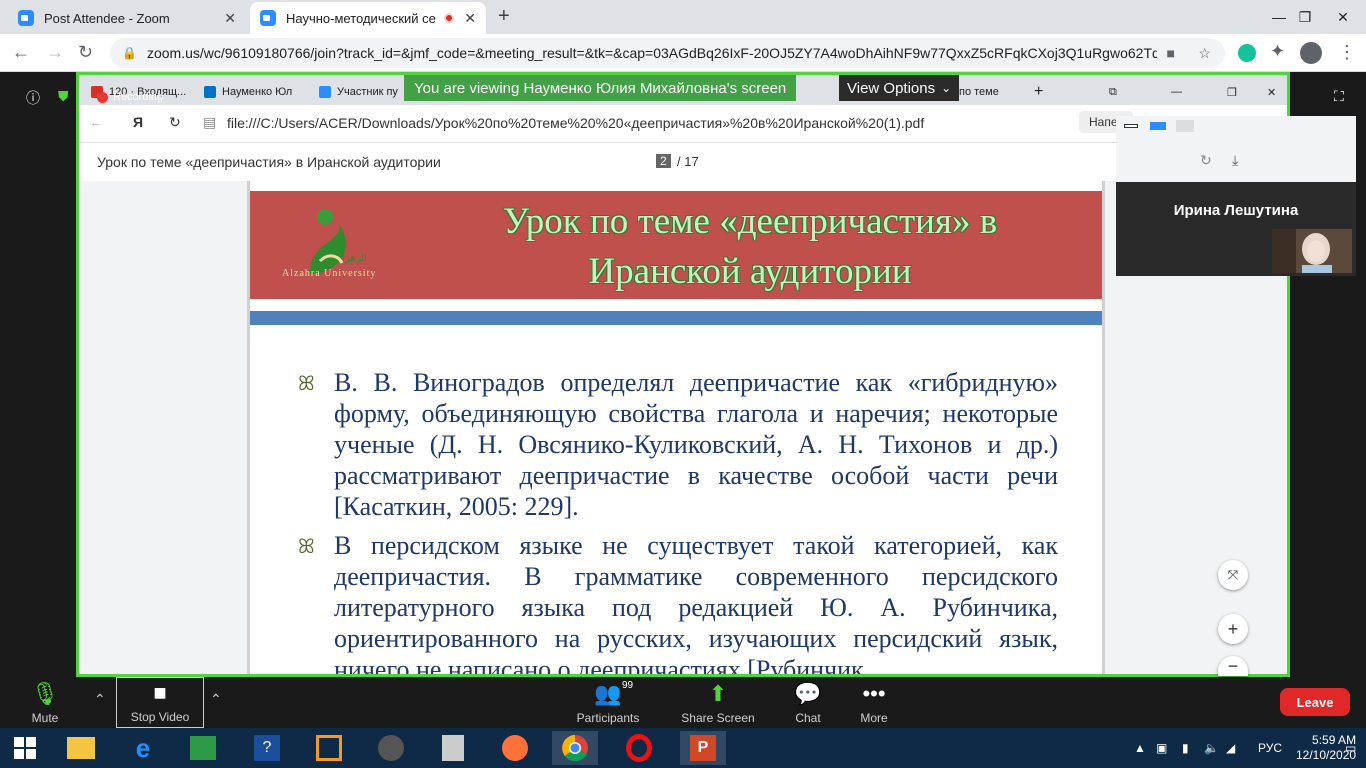  Describe the element at coordinates (608, 702) in the screenshot. I see `participants-button: 👥 Participants` at that location.